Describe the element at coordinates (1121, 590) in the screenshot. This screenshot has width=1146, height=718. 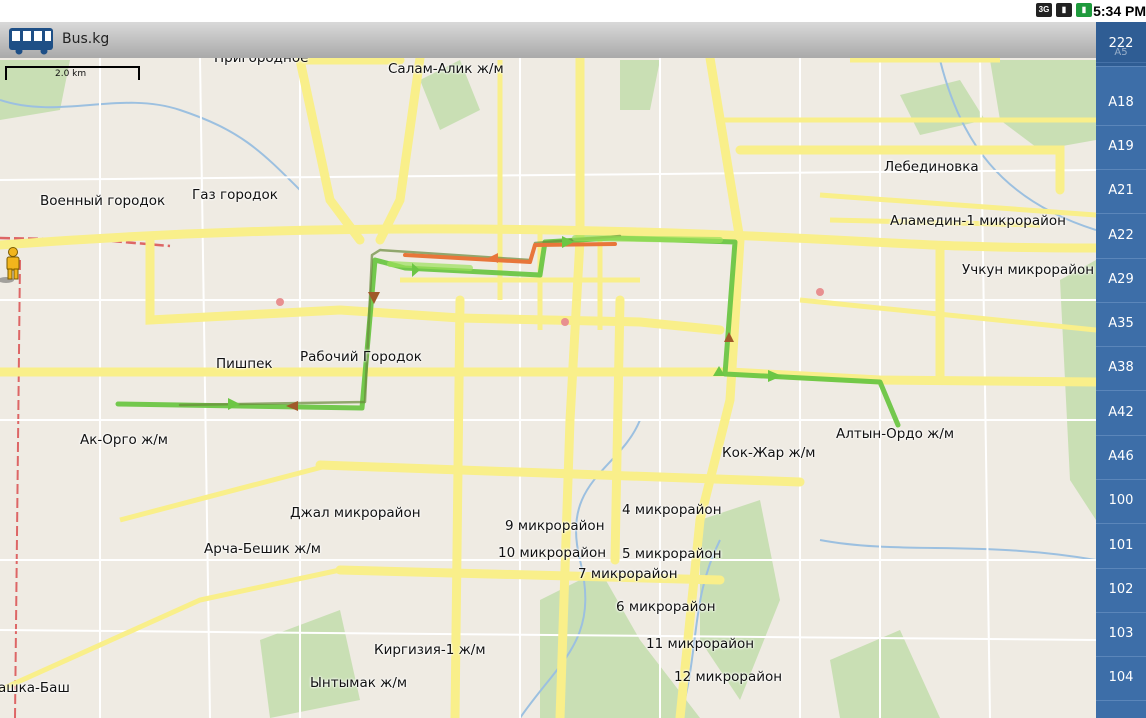
I see `route-item-102: 102` at that location.